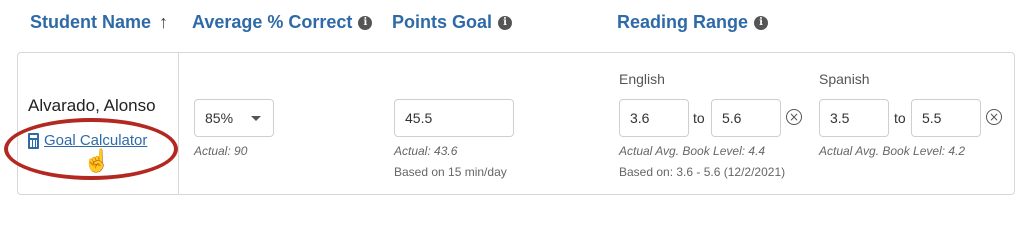 The width and height of the screenshot is (1025, 240). I want to click on chevron-down-icon, so click(256, 118).